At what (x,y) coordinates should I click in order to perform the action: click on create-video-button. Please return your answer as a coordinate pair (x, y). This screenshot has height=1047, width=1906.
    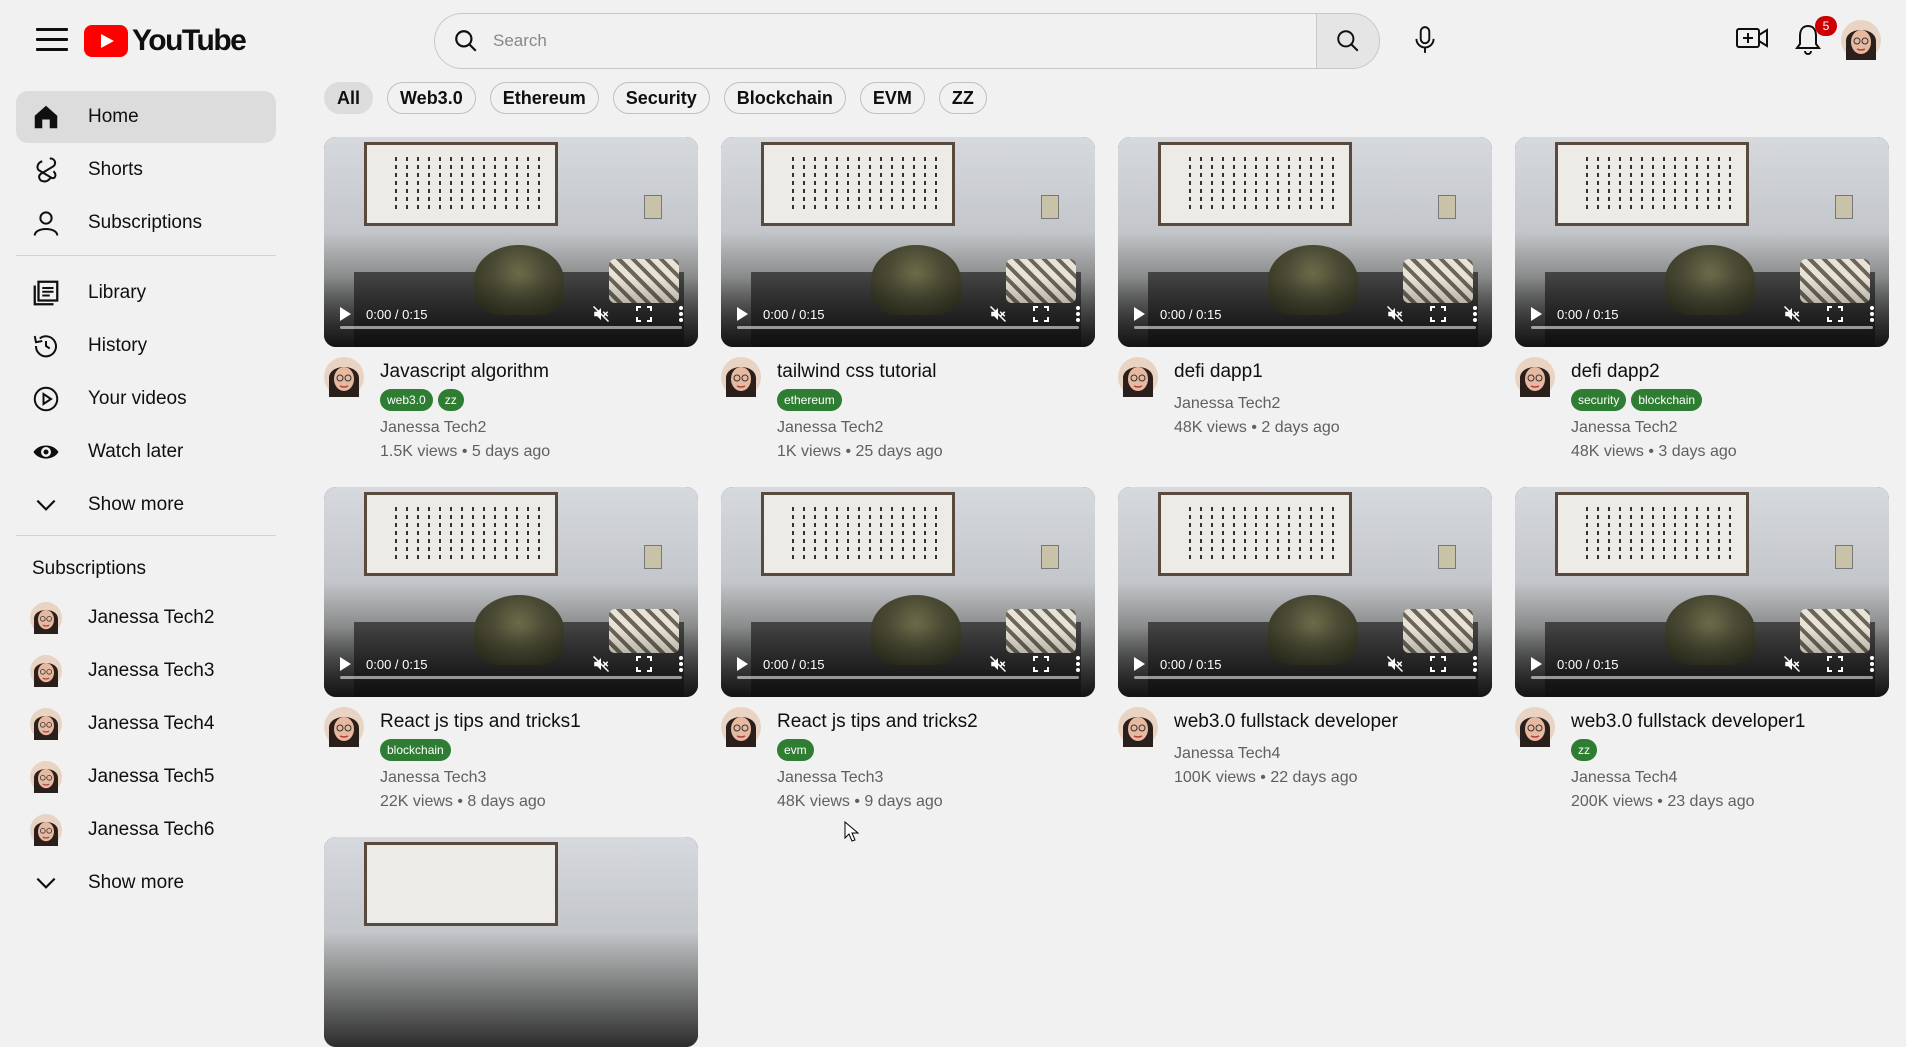
    Looking at the image, I should click on (1752, 40).